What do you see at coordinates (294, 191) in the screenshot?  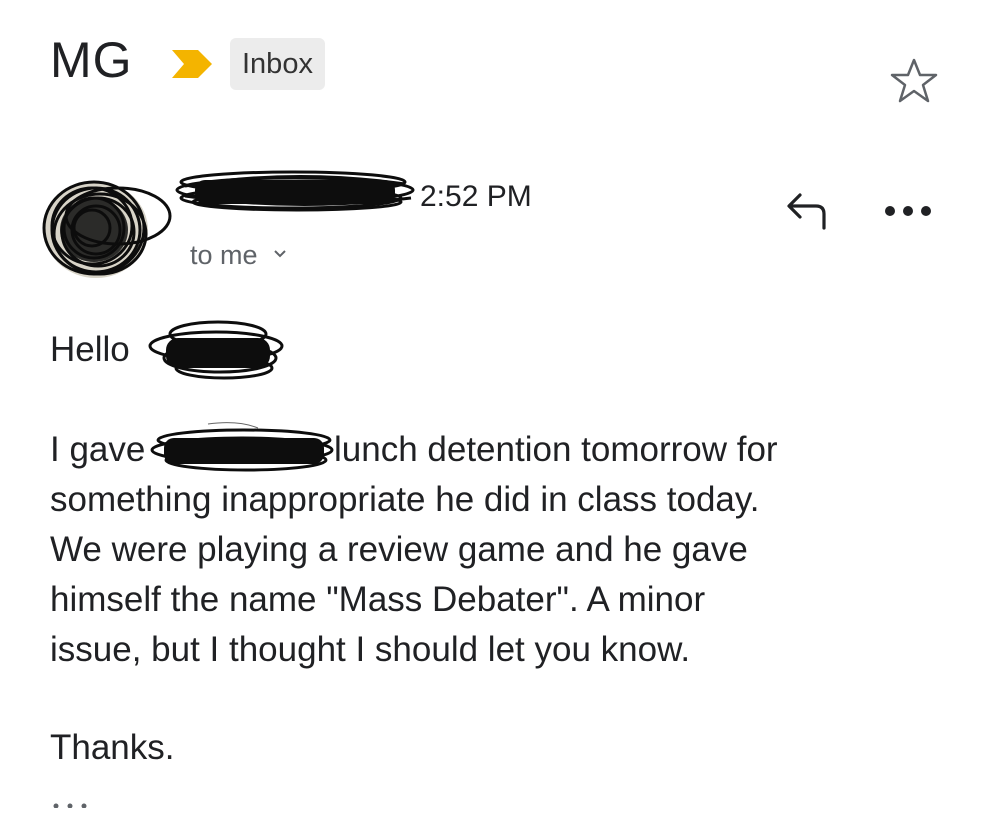 I see `sender-name-redacted` at bounding box center [294, 191].